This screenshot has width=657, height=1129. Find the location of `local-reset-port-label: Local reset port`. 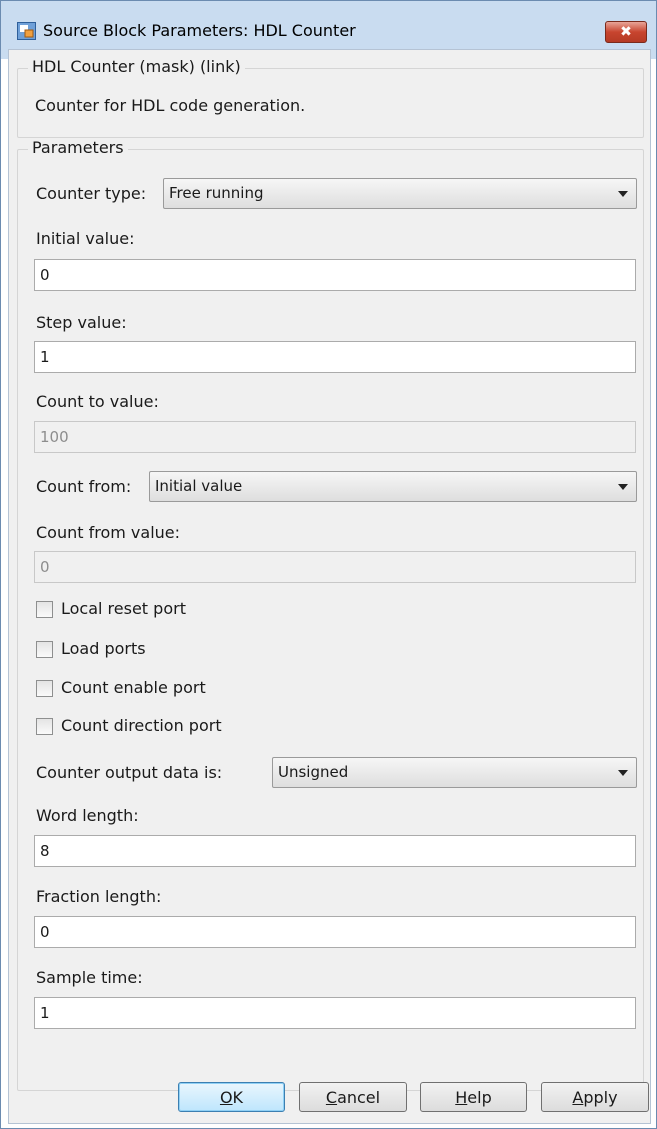

local-reset-port-label: Local reset port is located at coordinates (123, 608).